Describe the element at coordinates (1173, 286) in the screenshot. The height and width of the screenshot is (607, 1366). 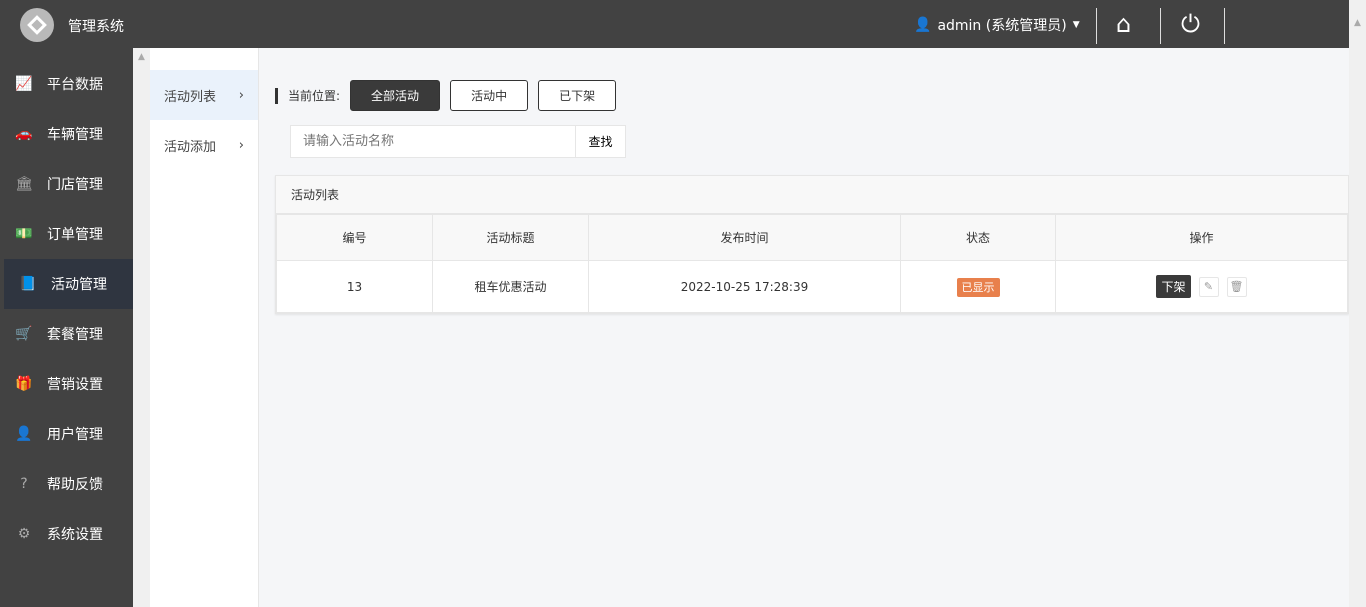
I see `offline-button: 下架` at that location.